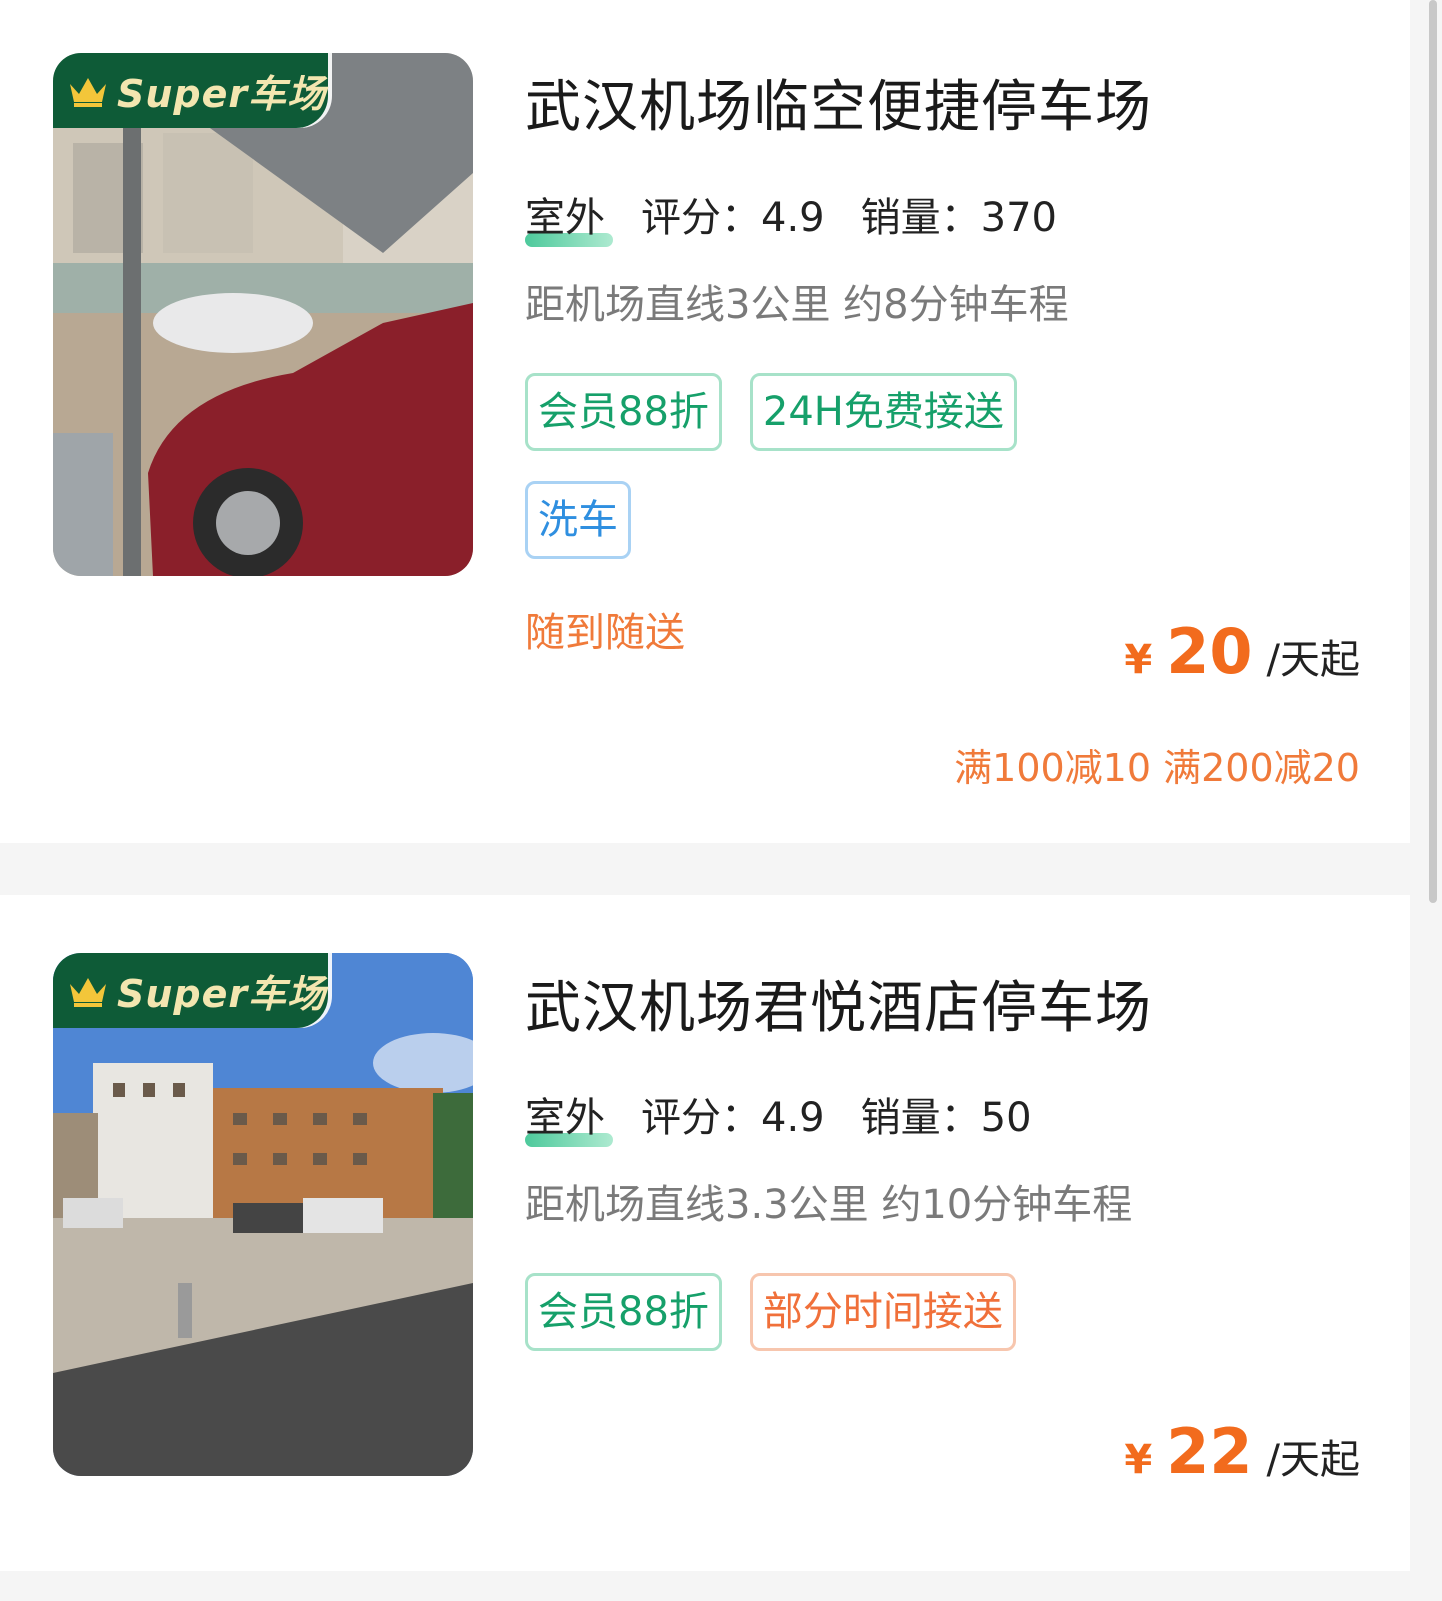 The image size is (1442, 1601). What do you see at coordinates (797, 305) in the screenshot?
I see `distance-info: 距机场直线3公里 约8分钟车程` at bounding box center [797, 305].